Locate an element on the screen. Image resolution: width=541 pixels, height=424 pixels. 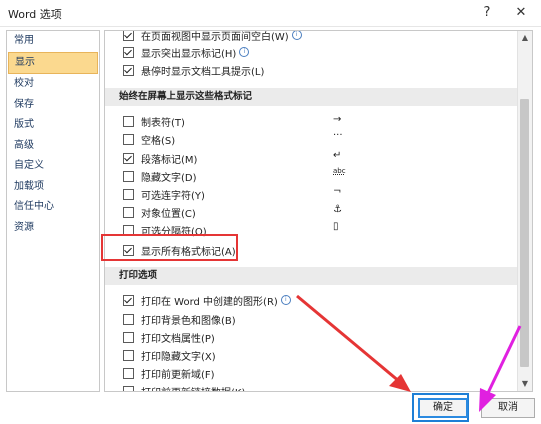
format-mark-space: 空格(S) is located at coordinates (149, 139).